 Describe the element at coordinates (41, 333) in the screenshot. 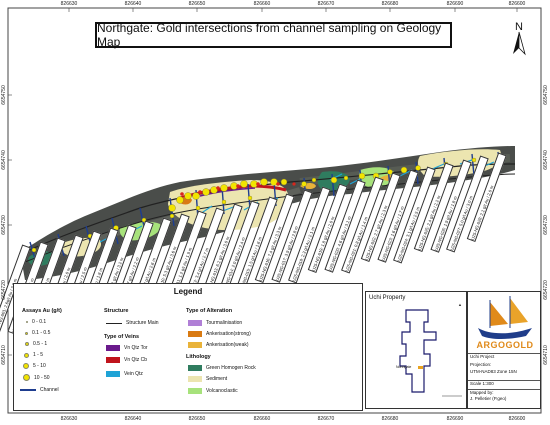

I see `assay-label: 0.1 - 0.5` at that location.